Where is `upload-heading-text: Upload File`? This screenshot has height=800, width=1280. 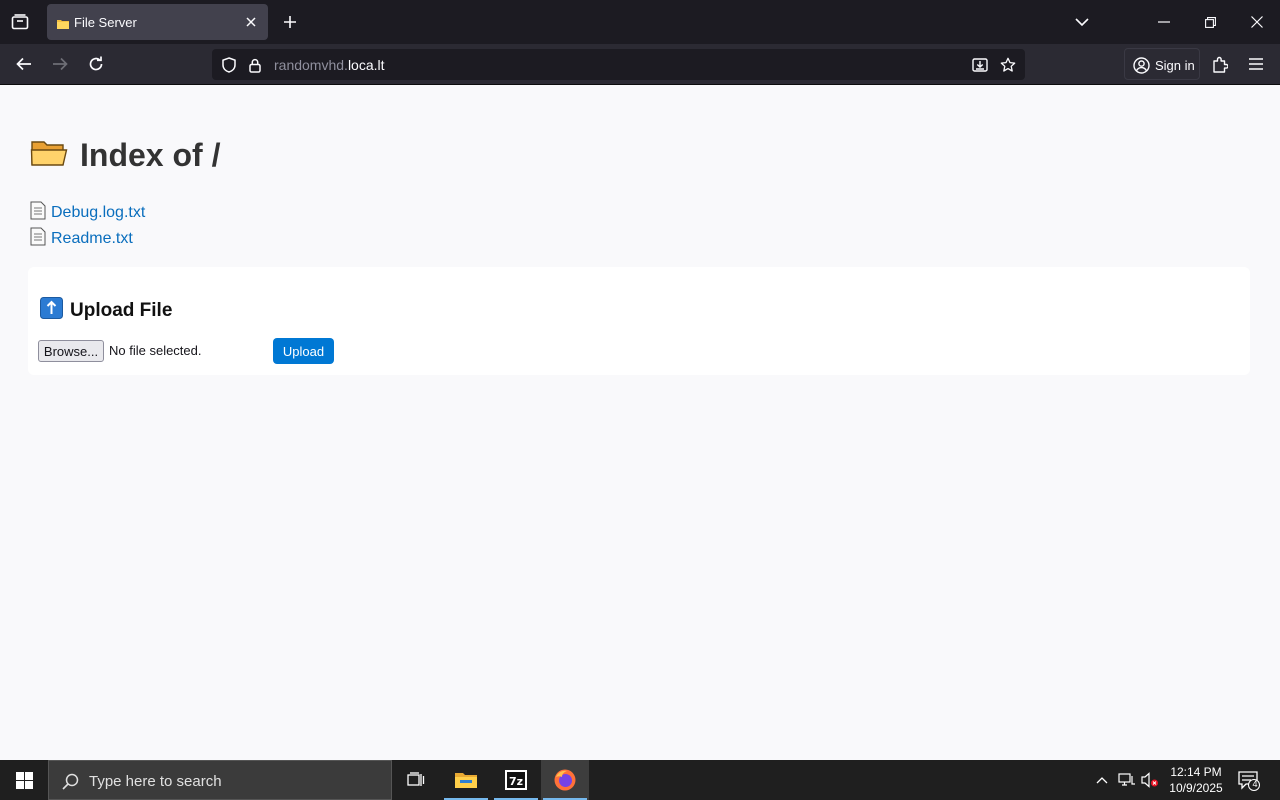
upload-heading-text: Upload File is located at coordinates (121, 310).